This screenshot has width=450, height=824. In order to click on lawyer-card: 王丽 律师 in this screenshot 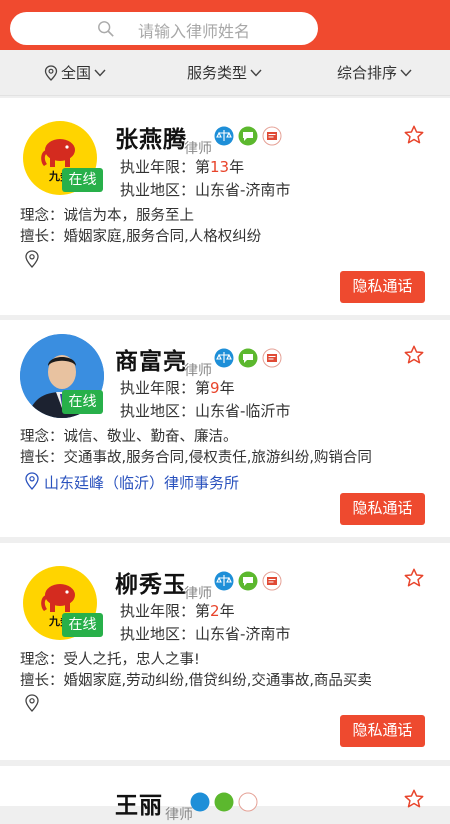, I will do `click(225, 794)`.